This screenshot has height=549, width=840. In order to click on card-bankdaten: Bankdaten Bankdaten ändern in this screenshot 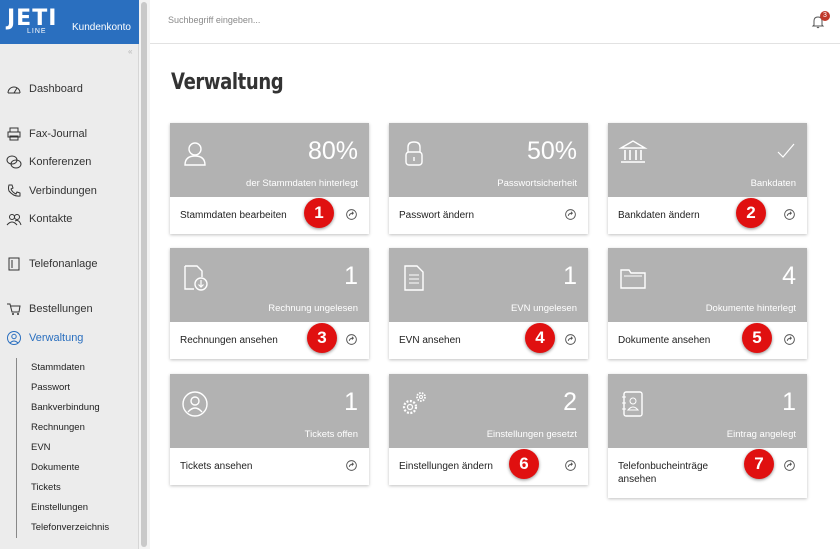, I will do `click(707, 178)`.